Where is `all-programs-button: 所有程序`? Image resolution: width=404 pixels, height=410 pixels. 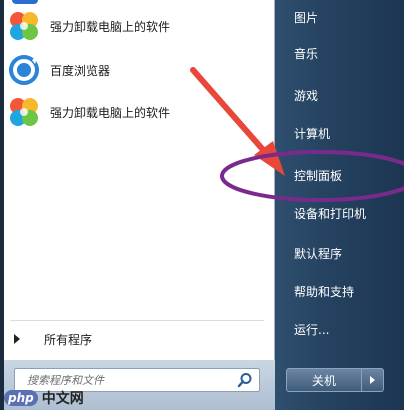 all-programs-button: 所有程序 is located at coordinates (137, 339).